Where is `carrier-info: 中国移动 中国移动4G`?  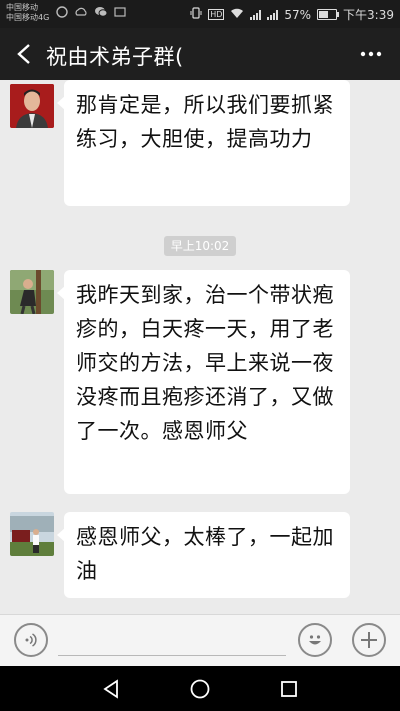 carrier-info: 中国移动 中国移动4G is located at coordinates (27, 13).